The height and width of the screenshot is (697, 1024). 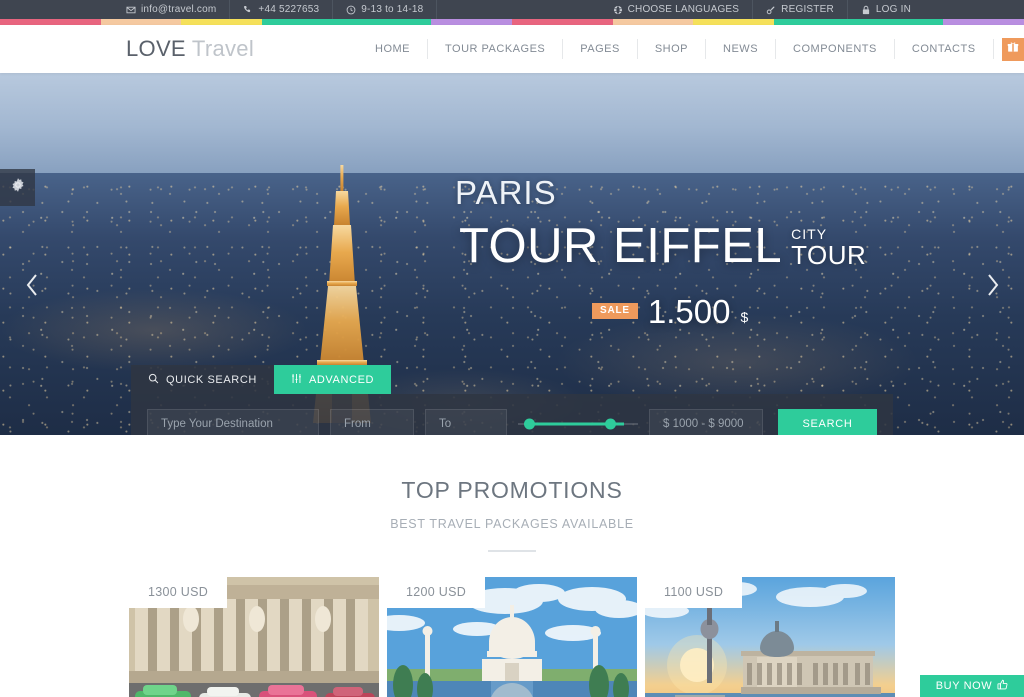 What do you see at coordinates (351, 10) in the screenshot?
I see `clock-icon` at bounding box center [351, 10].